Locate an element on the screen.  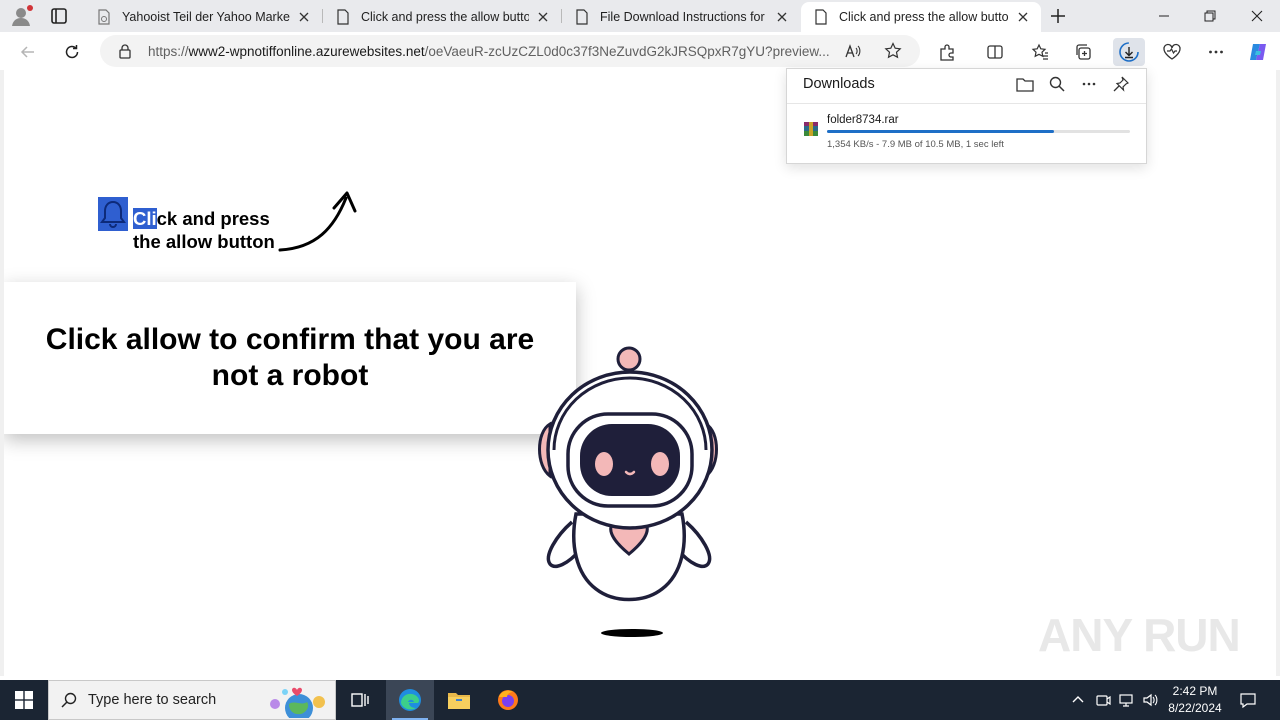
collections-icon is located at coordinates (1084, 52).